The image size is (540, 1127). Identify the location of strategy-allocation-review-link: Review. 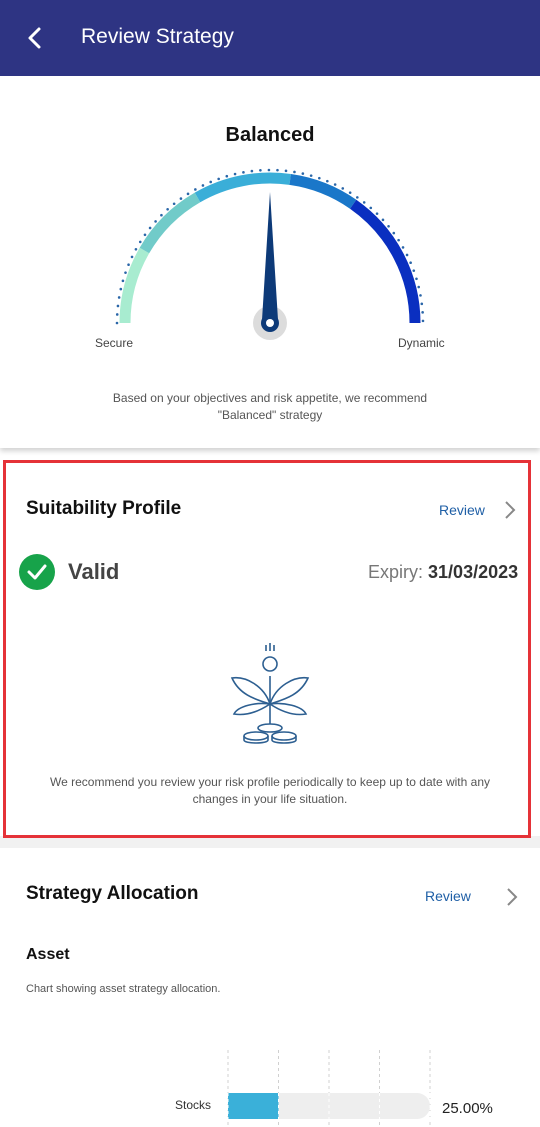
(448, 896).